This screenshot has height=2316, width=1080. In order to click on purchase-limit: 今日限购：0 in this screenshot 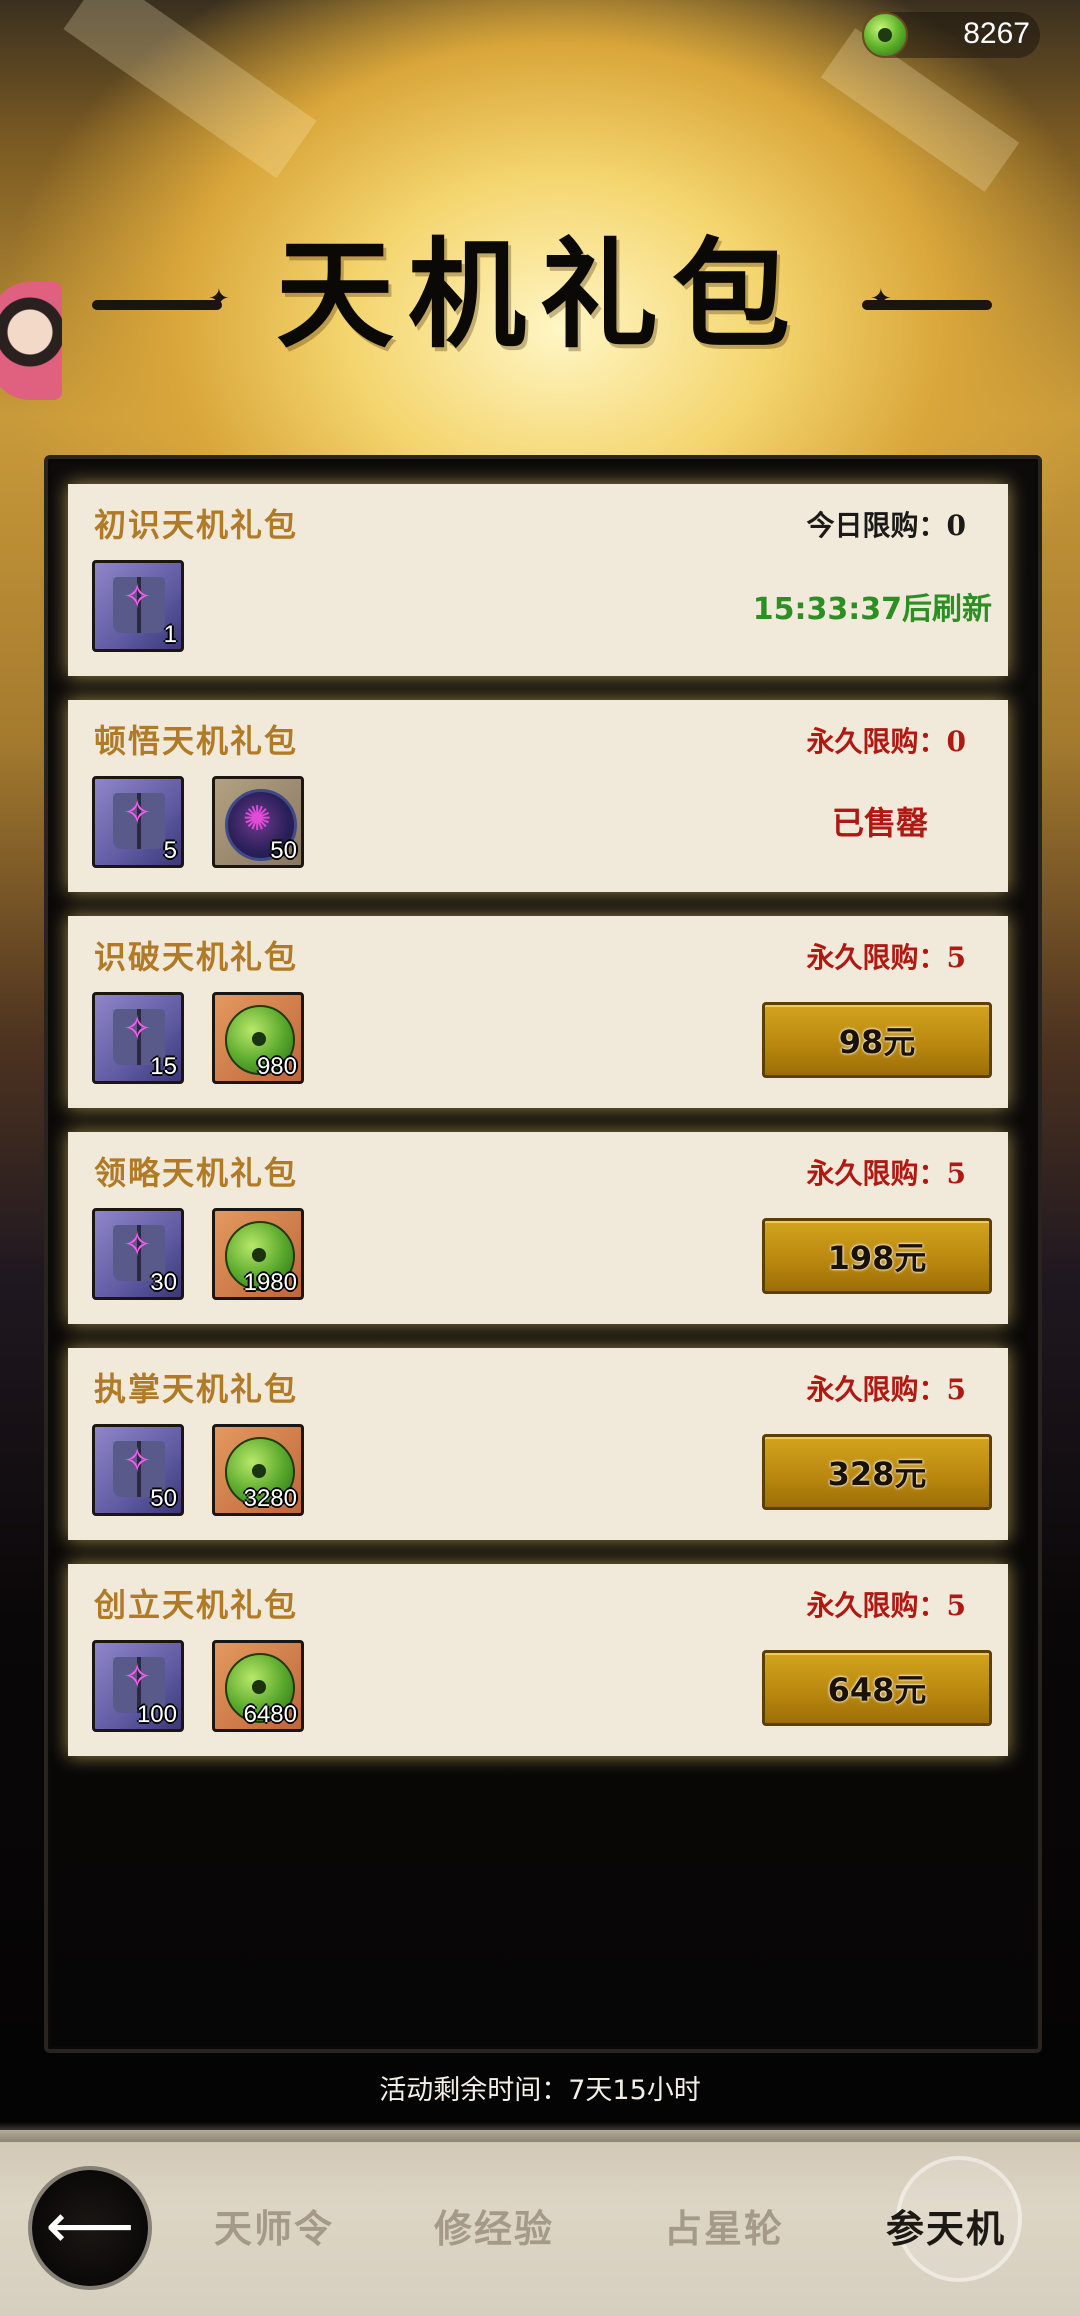, I will do `click(886, 525)`.